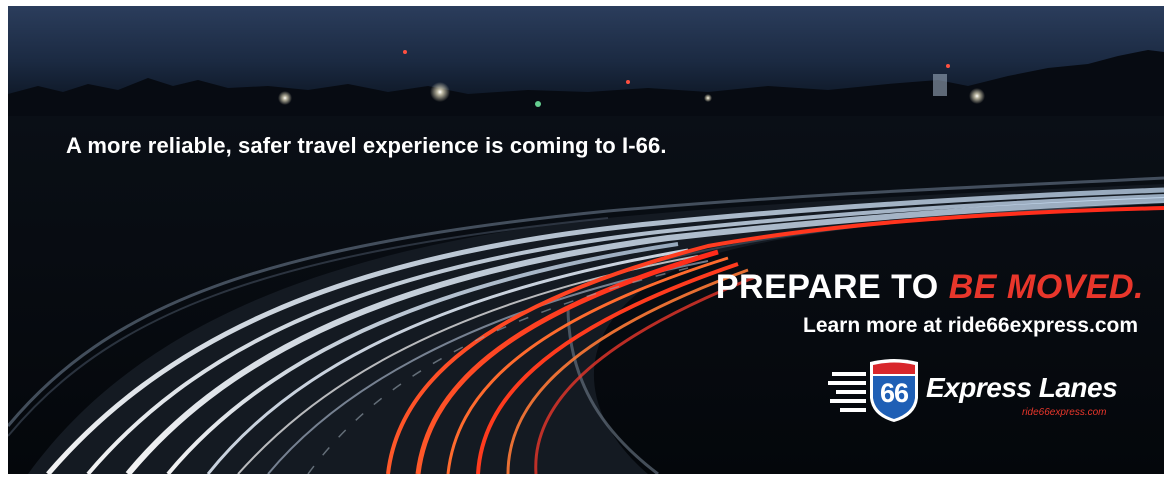  I want to click on logo-url: ride66express.com, so click(1064, 412).